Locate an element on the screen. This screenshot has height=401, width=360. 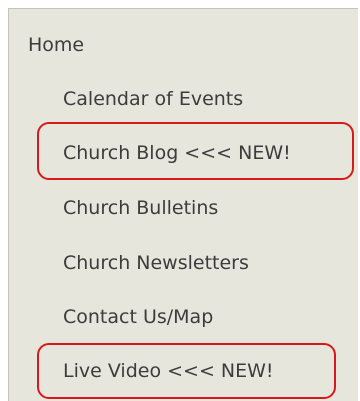
nav-item-church-newsletters: Church Newsletters is located at coordinates (156, 263).